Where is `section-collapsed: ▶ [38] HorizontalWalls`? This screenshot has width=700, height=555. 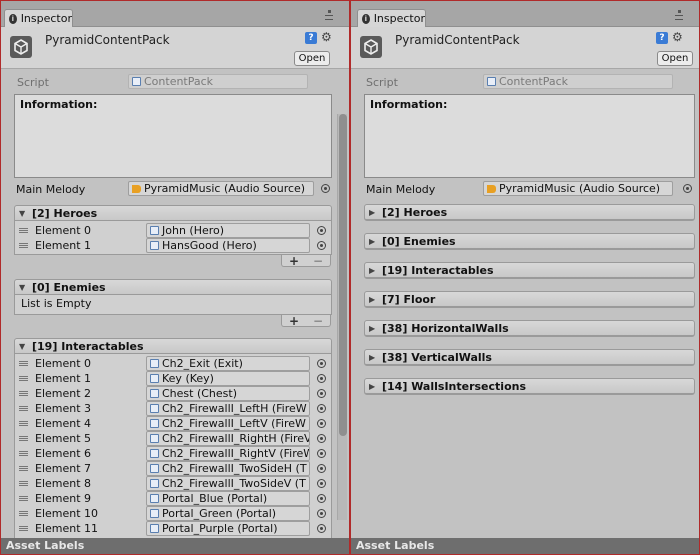 section-collapsed: ▶ [38] HorizontalWalls is located at coordinates (529, 328).